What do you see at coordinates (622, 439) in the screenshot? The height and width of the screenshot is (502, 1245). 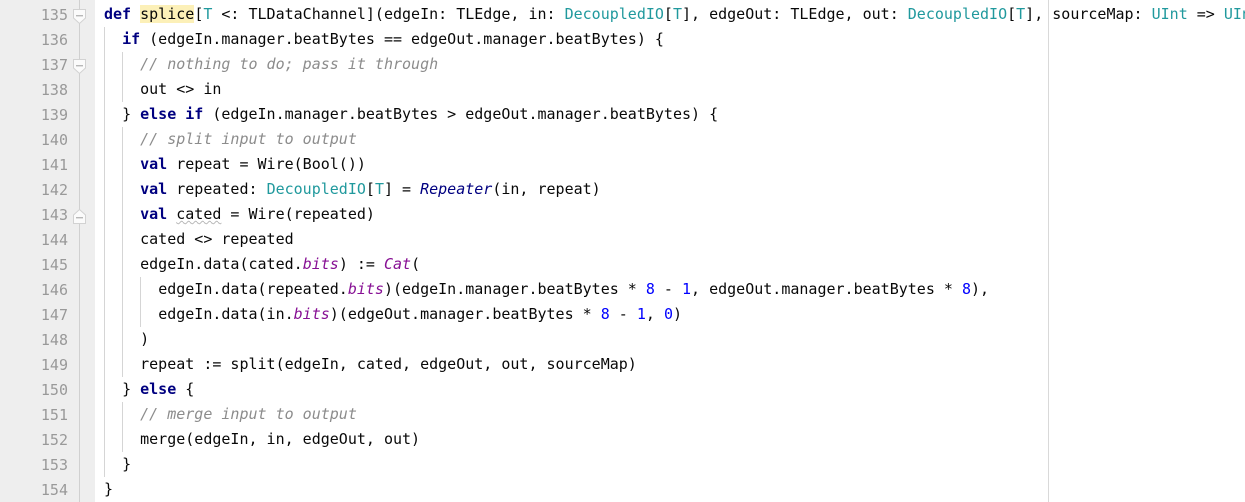 I see `code-line: 152 merge(edgeIn, in, edgeOut, out)` at bounding box center [622, 439].